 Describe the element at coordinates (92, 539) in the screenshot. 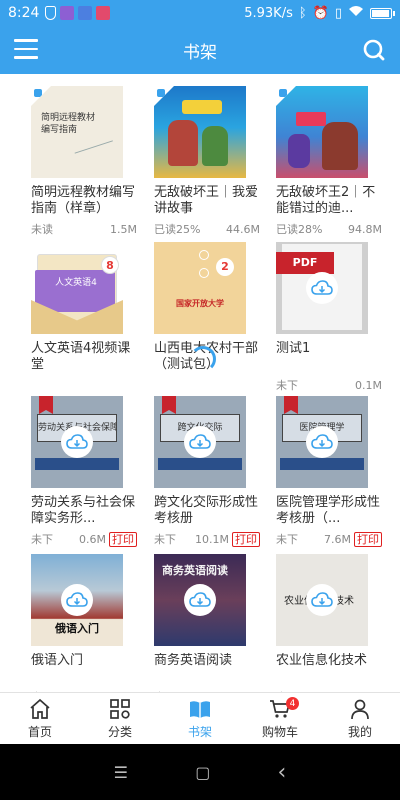

I see `book-size: 0.6M` at that location.